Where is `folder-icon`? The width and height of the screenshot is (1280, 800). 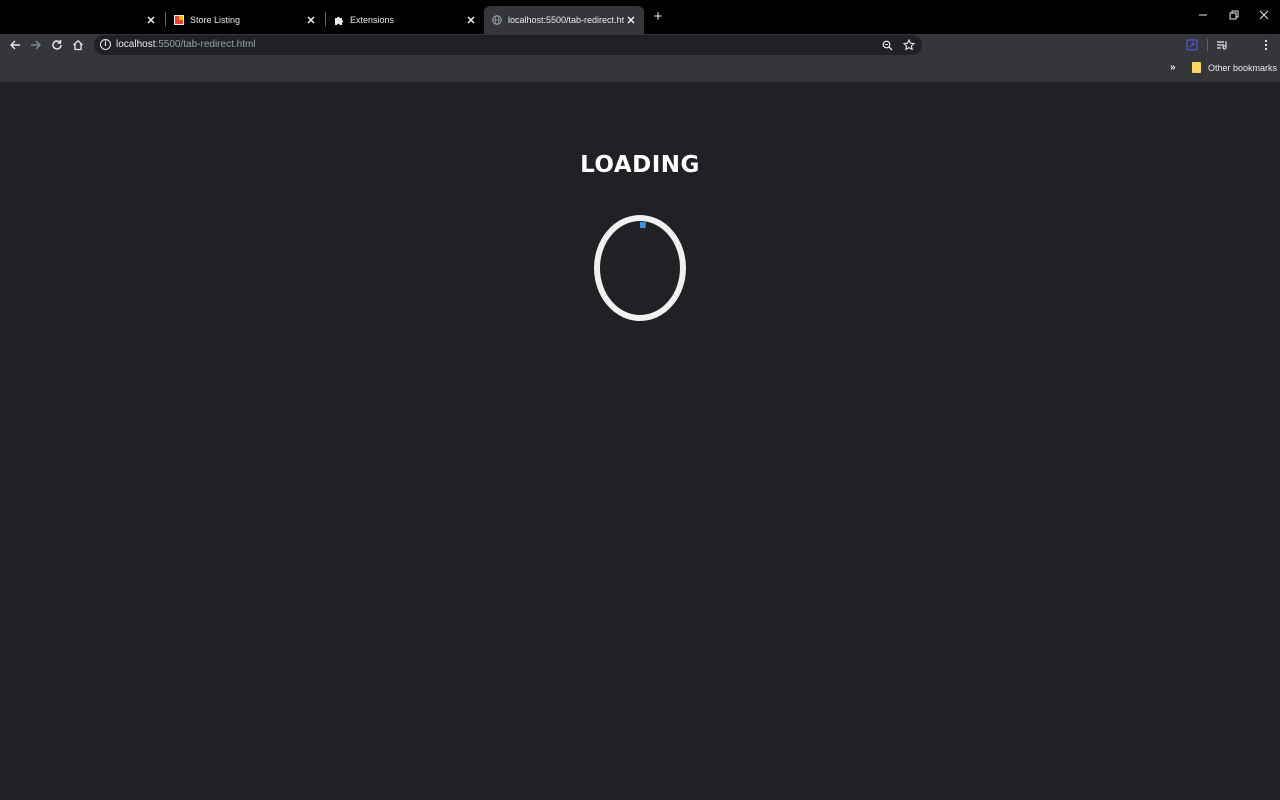
folder-icon is located at coordinates (1196, 67).